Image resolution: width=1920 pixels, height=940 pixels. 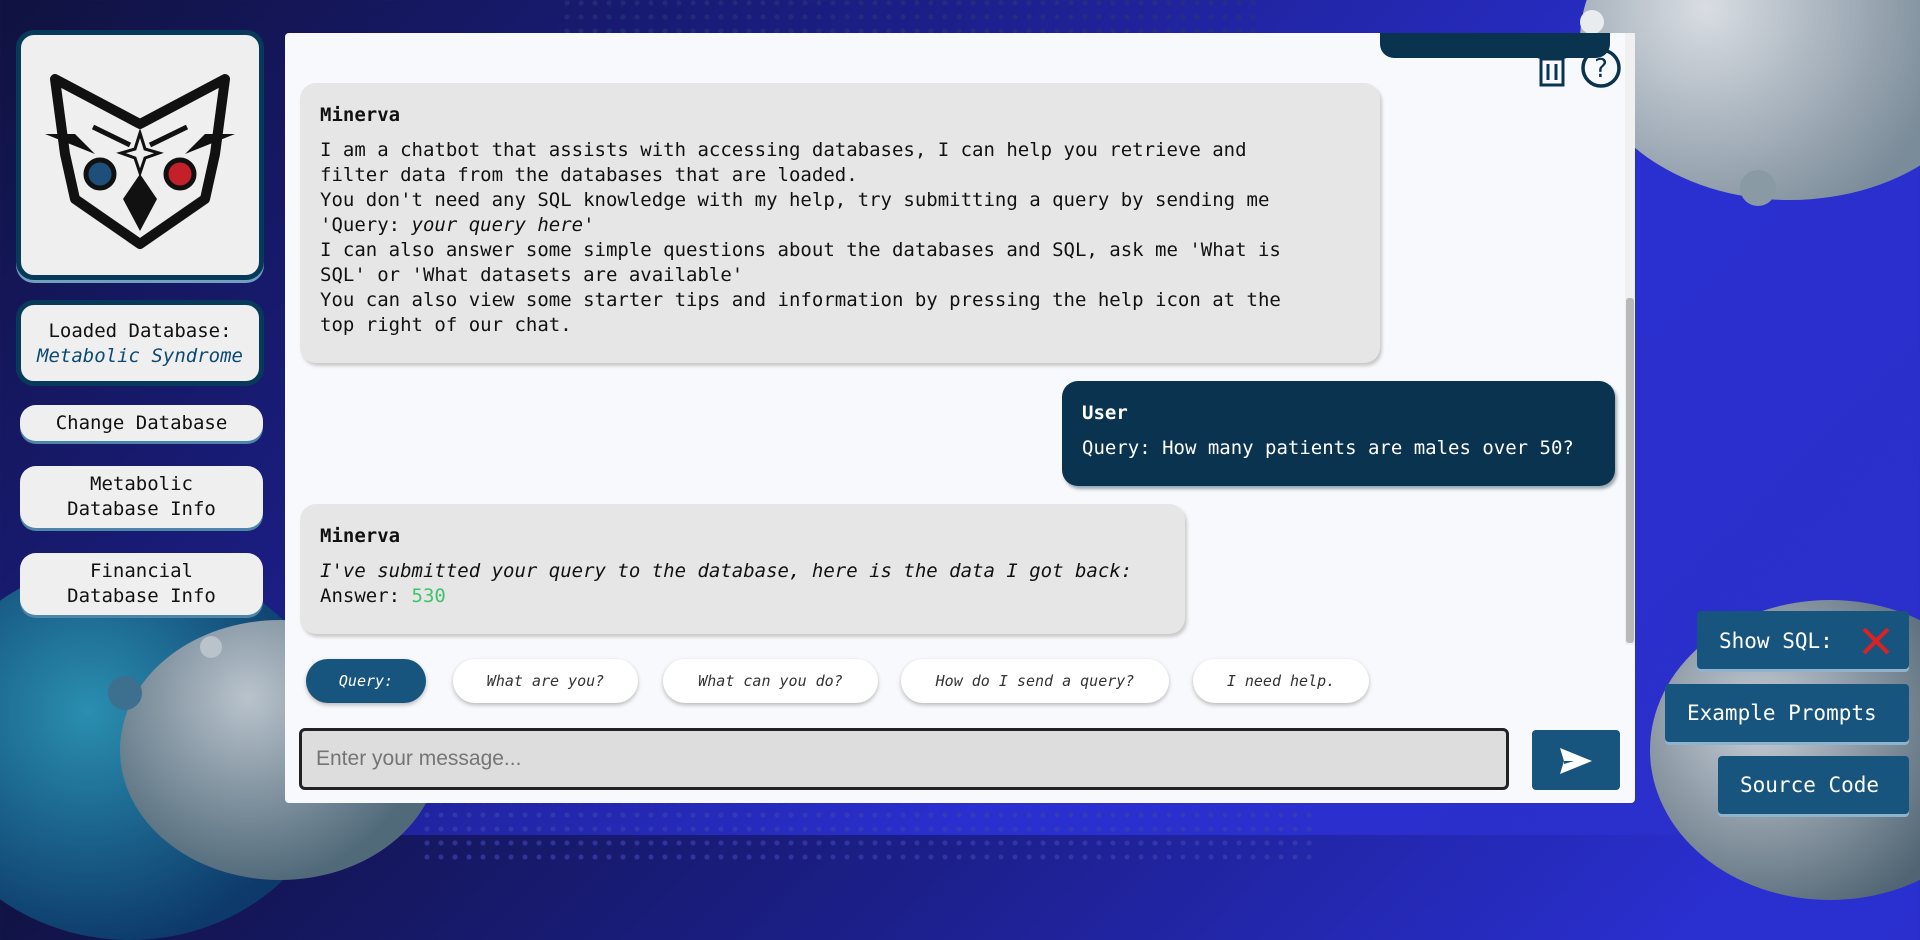 What do you see at coordinates (140, 356) in the screenshot?
I see `loaded-database-name: Metabolic Syndrome` at bounding box center [140, 356].